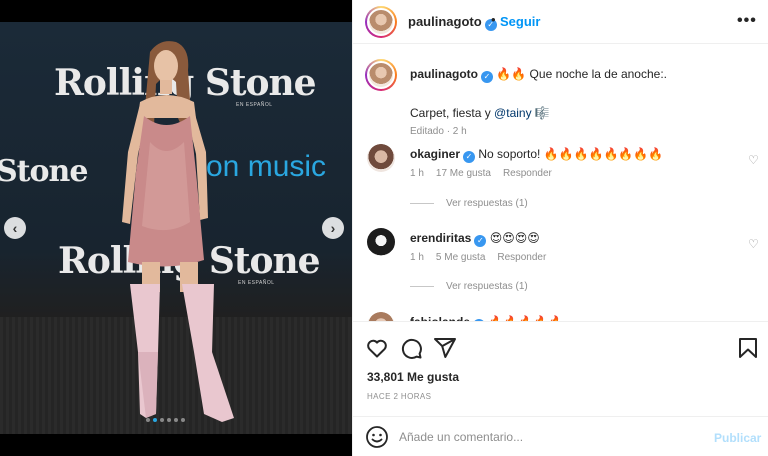 The height and width of the screenshot is (456, 768). Describe the element at coordinates (571, 154) in the screenshot. I see `comment-text: No soporto! 🔥🔥🔥🔥🔥🔥🔥🔥` at that location.